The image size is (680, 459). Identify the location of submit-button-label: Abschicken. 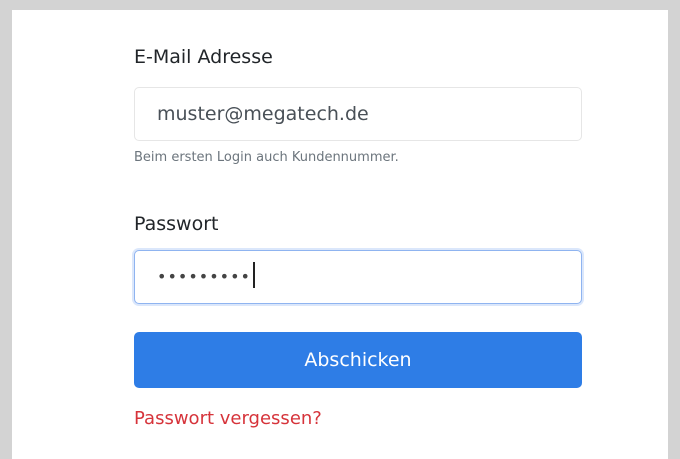
(358, 360).